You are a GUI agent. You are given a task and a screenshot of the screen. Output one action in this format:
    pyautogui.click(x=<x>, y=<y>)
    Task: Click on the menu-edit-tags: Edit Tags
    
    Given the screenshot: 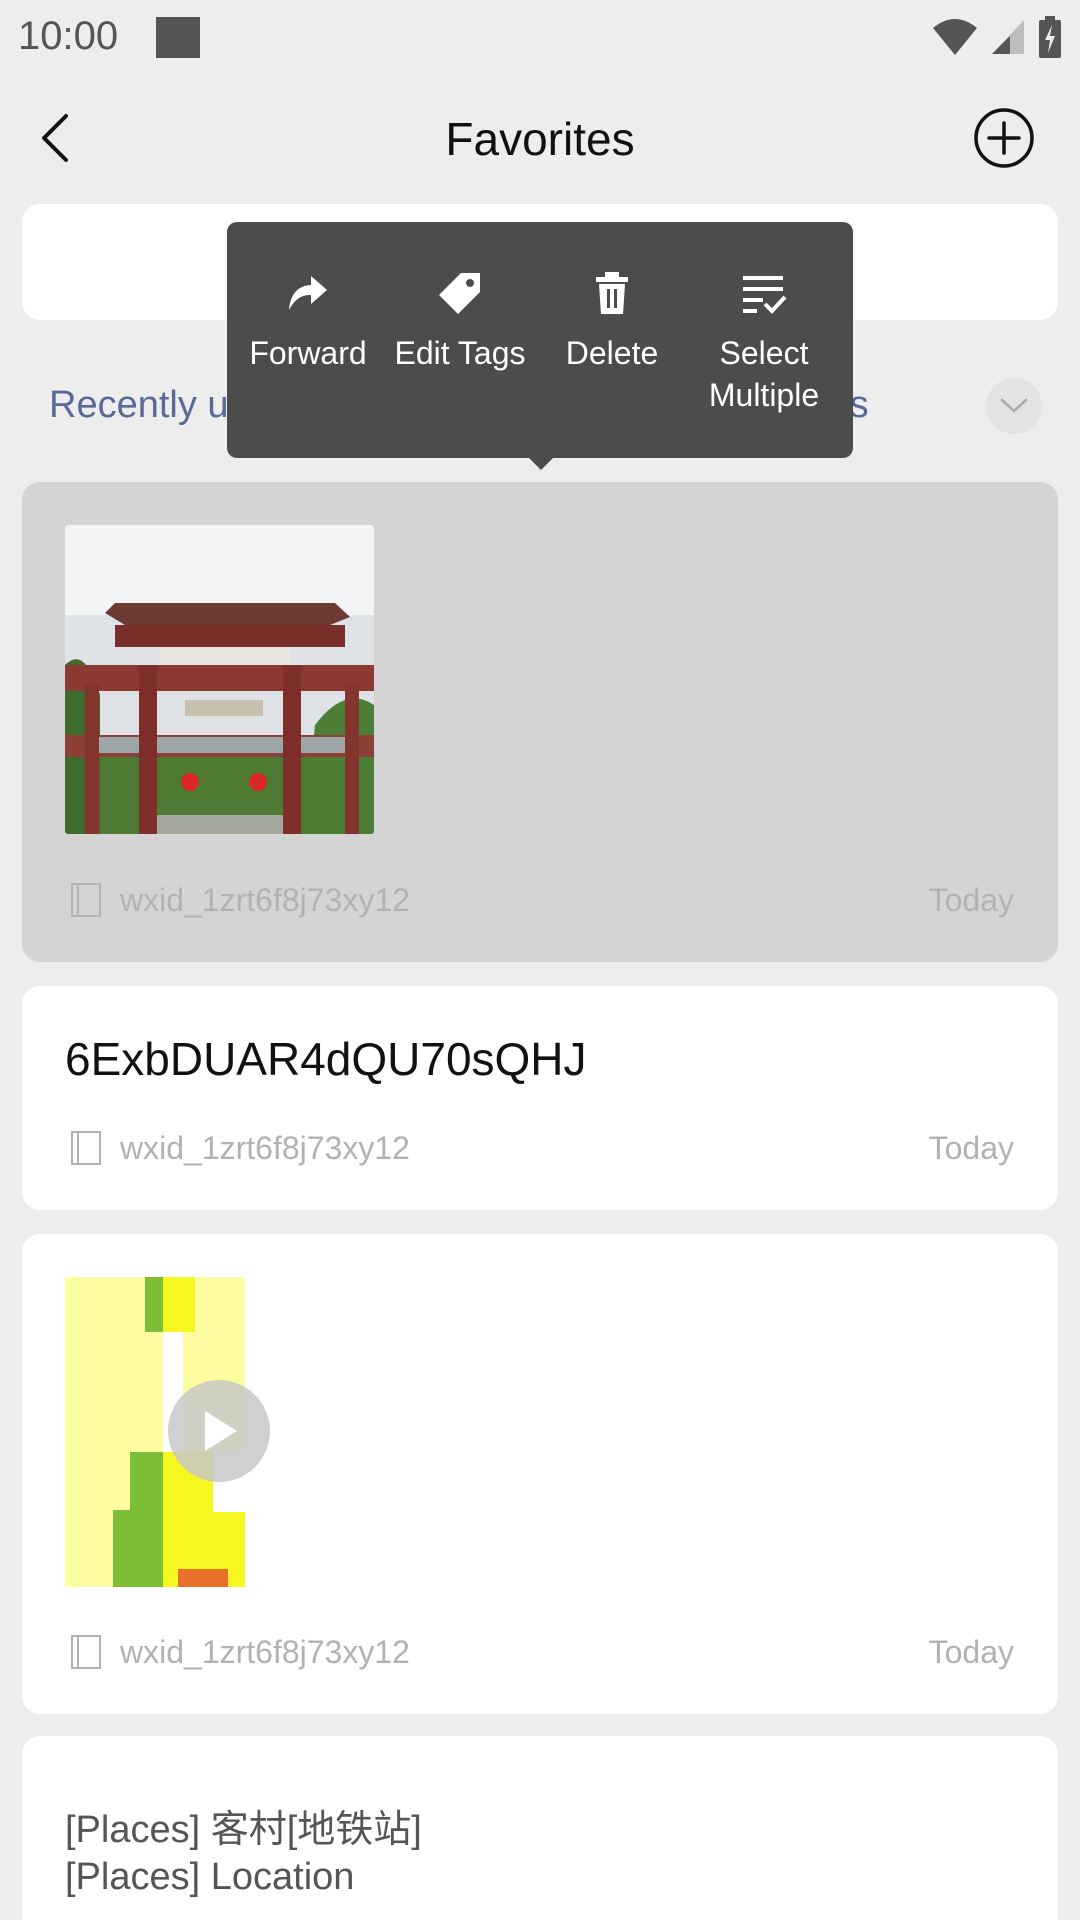 What is the action you would take?
    pyautogui.click(x=460, y=340)
    